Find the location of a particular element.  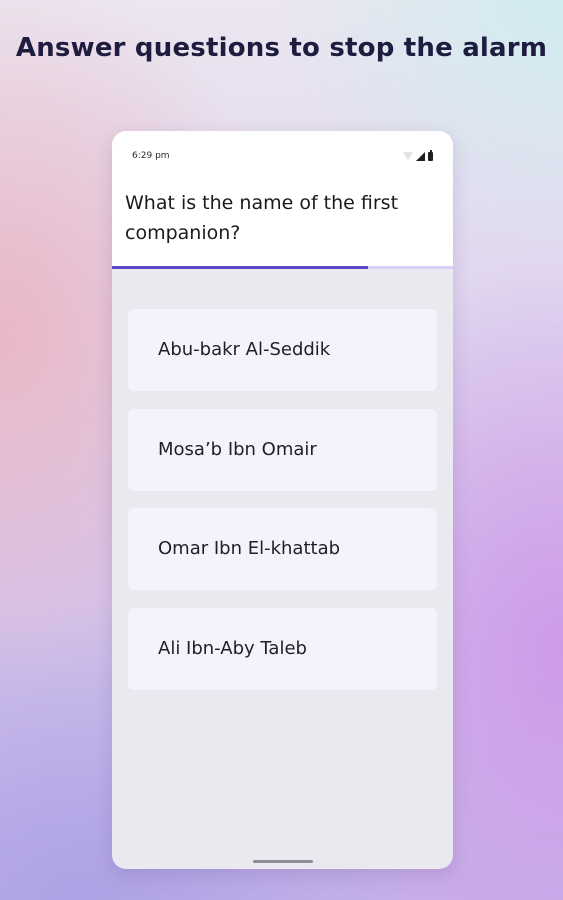

answer-option-2: Mosa’b Ibn Omair is located at coordinates (282, 449).